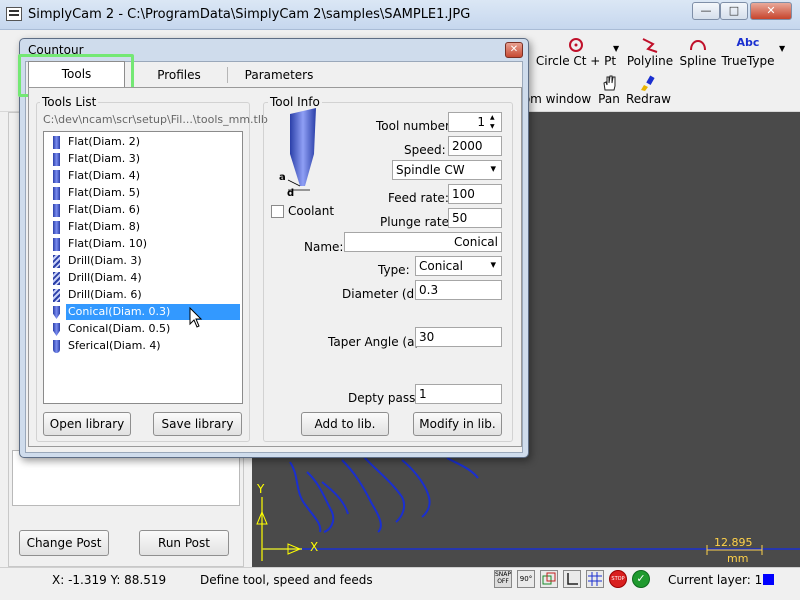 The height and width of the screenshot is (600, 800). What do you see at coordinates (616, 48) in the screenshot?
I see `circle-dropdown-icon: ▼` at bounding box center [616, 48].